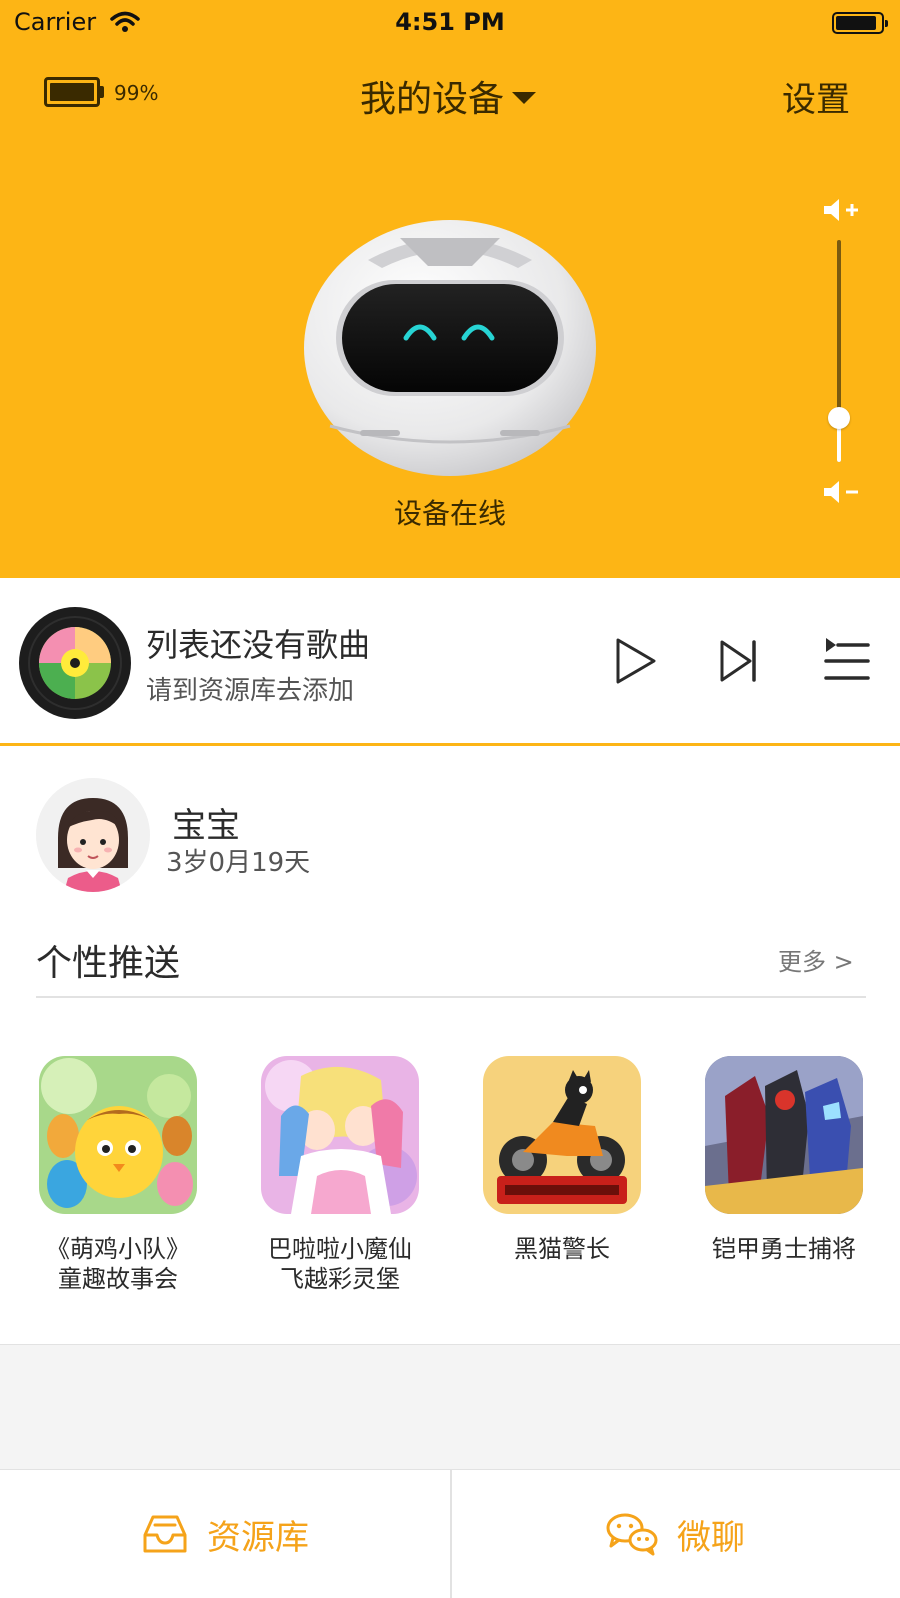 The width and height of the screenshot is (900, 1598). I want to click on tab-wechat: 微聊, so click(675, 1534).